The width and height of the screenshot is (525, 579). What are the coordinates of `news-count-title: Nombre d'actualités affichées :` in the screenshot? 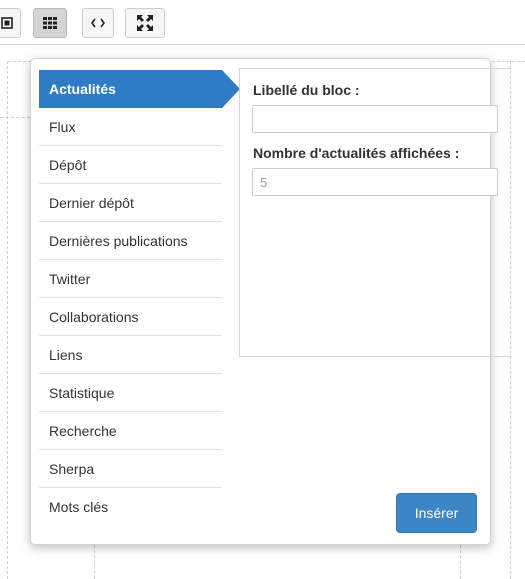 It's located at (356, 153).